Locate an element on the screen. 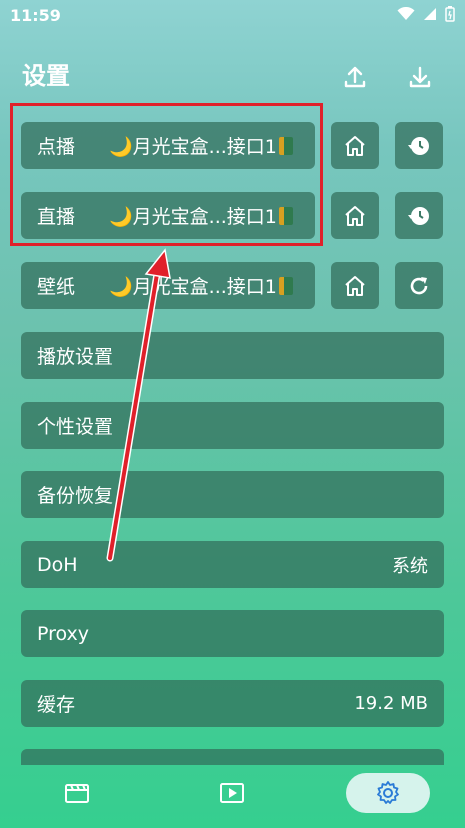 Image resolution: width=465 pixels, height=828 pixels. annotation-arrow is located at coordinates (138, 405).